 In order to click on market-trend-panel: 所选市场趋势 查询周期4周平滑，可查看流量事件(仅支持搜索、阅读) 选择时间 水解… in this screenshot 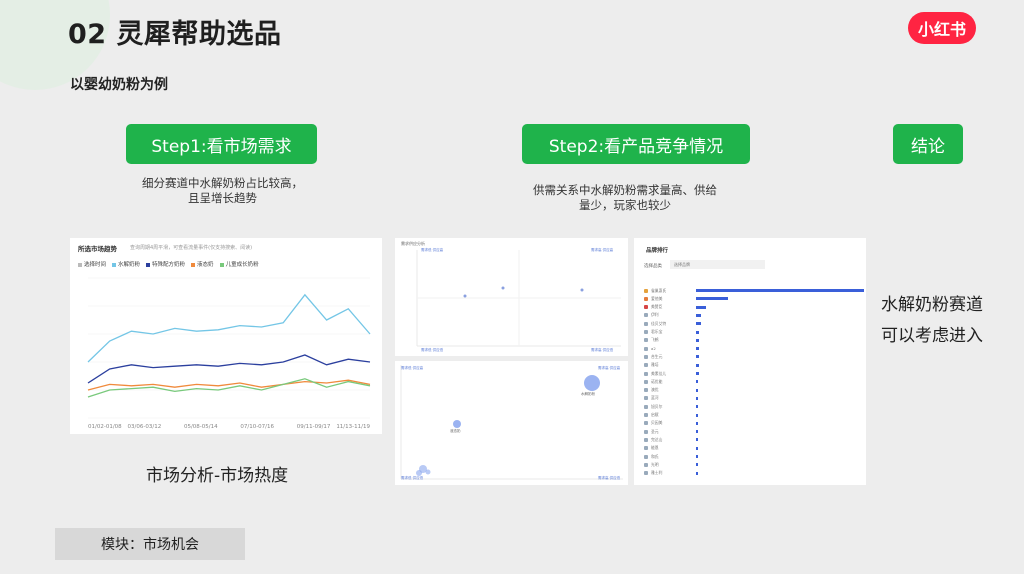, I will do `click(226, 336)`.